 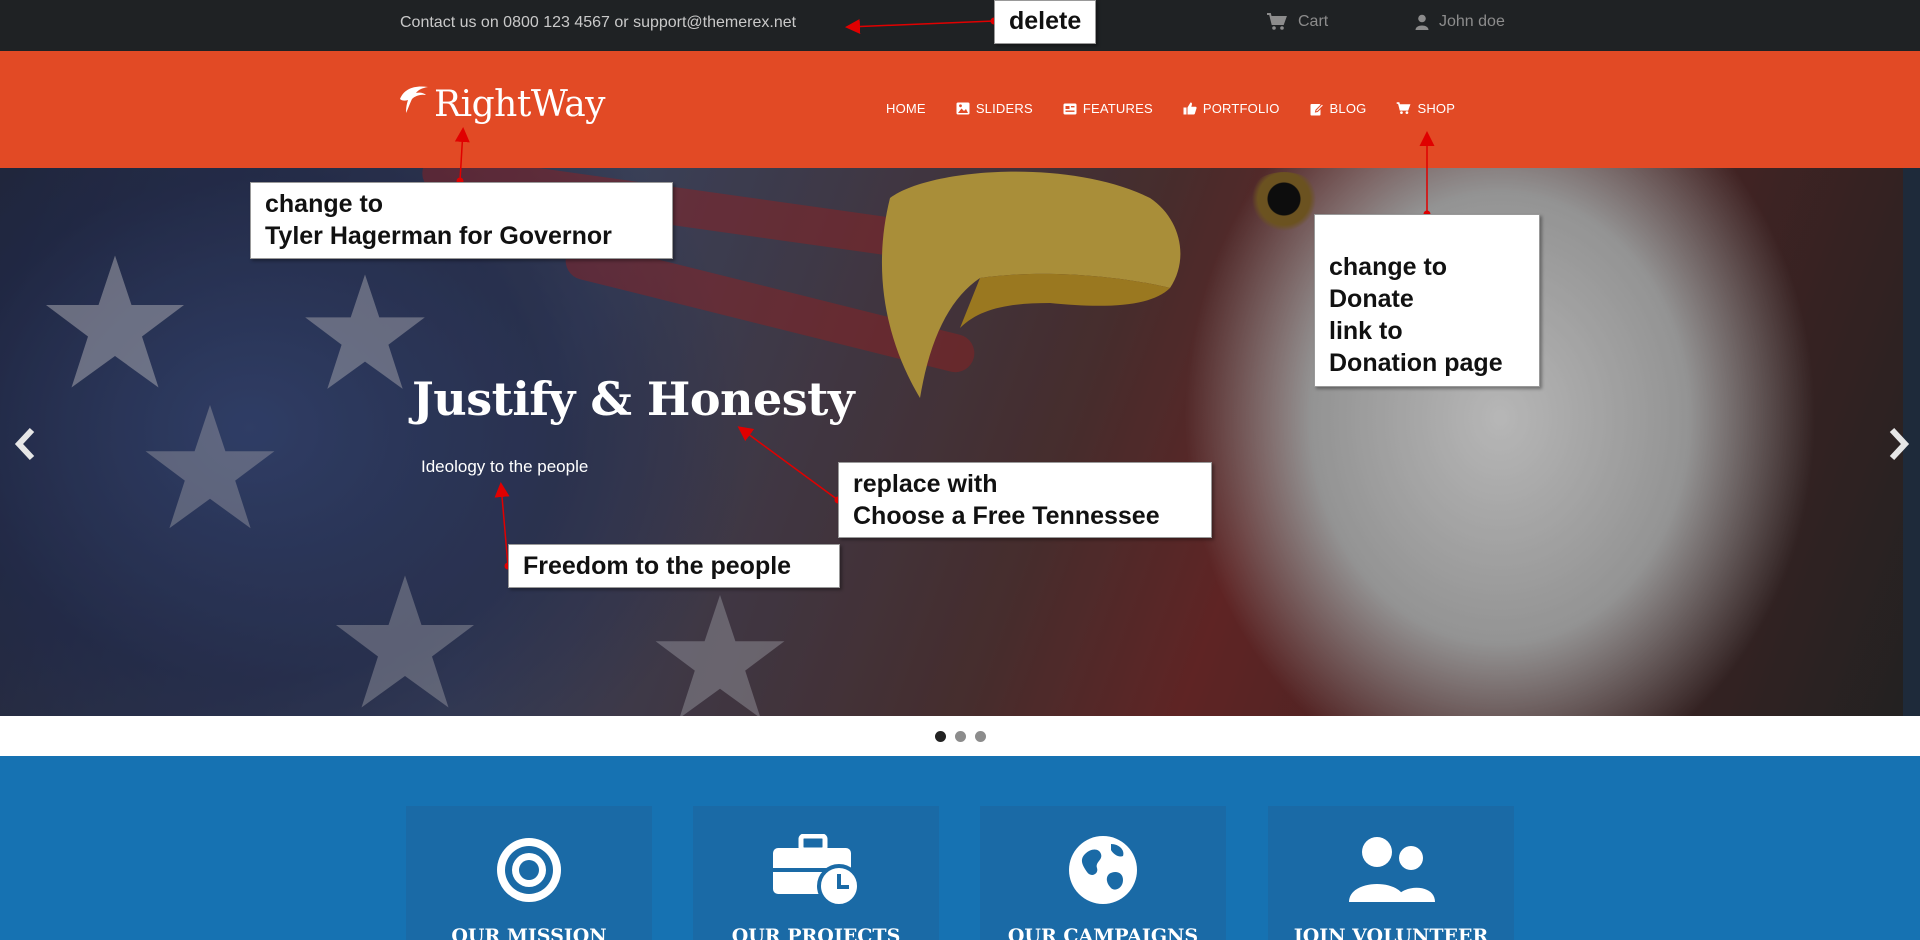 I want to click on hero-title: Justify & Honesty, so click(x=633, y=399).